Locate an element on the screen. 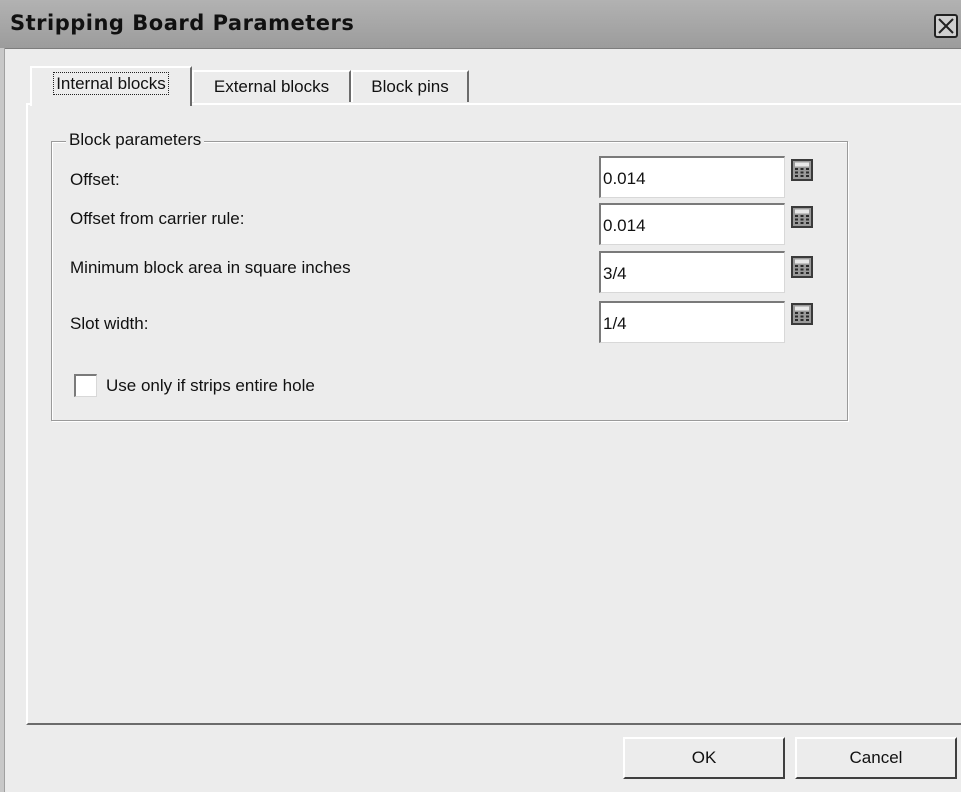 This screenshot has width=961, height=792. minimum-block-area-label: Minimum block area in square inches is located at coordinates (210, 267).